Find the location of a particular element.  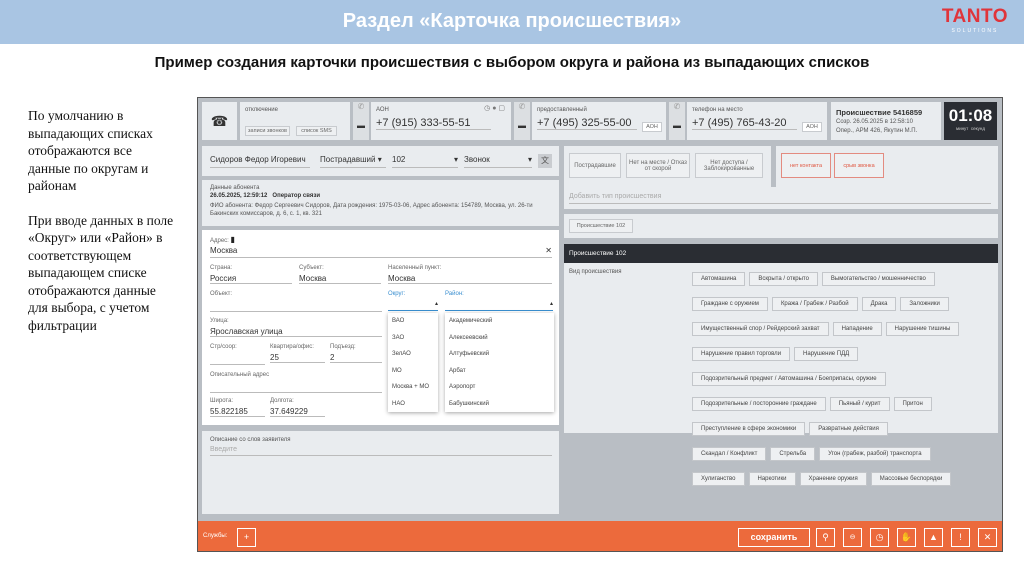

call-aon-button: ✆ ▬ is located at coordinates (361, 121).